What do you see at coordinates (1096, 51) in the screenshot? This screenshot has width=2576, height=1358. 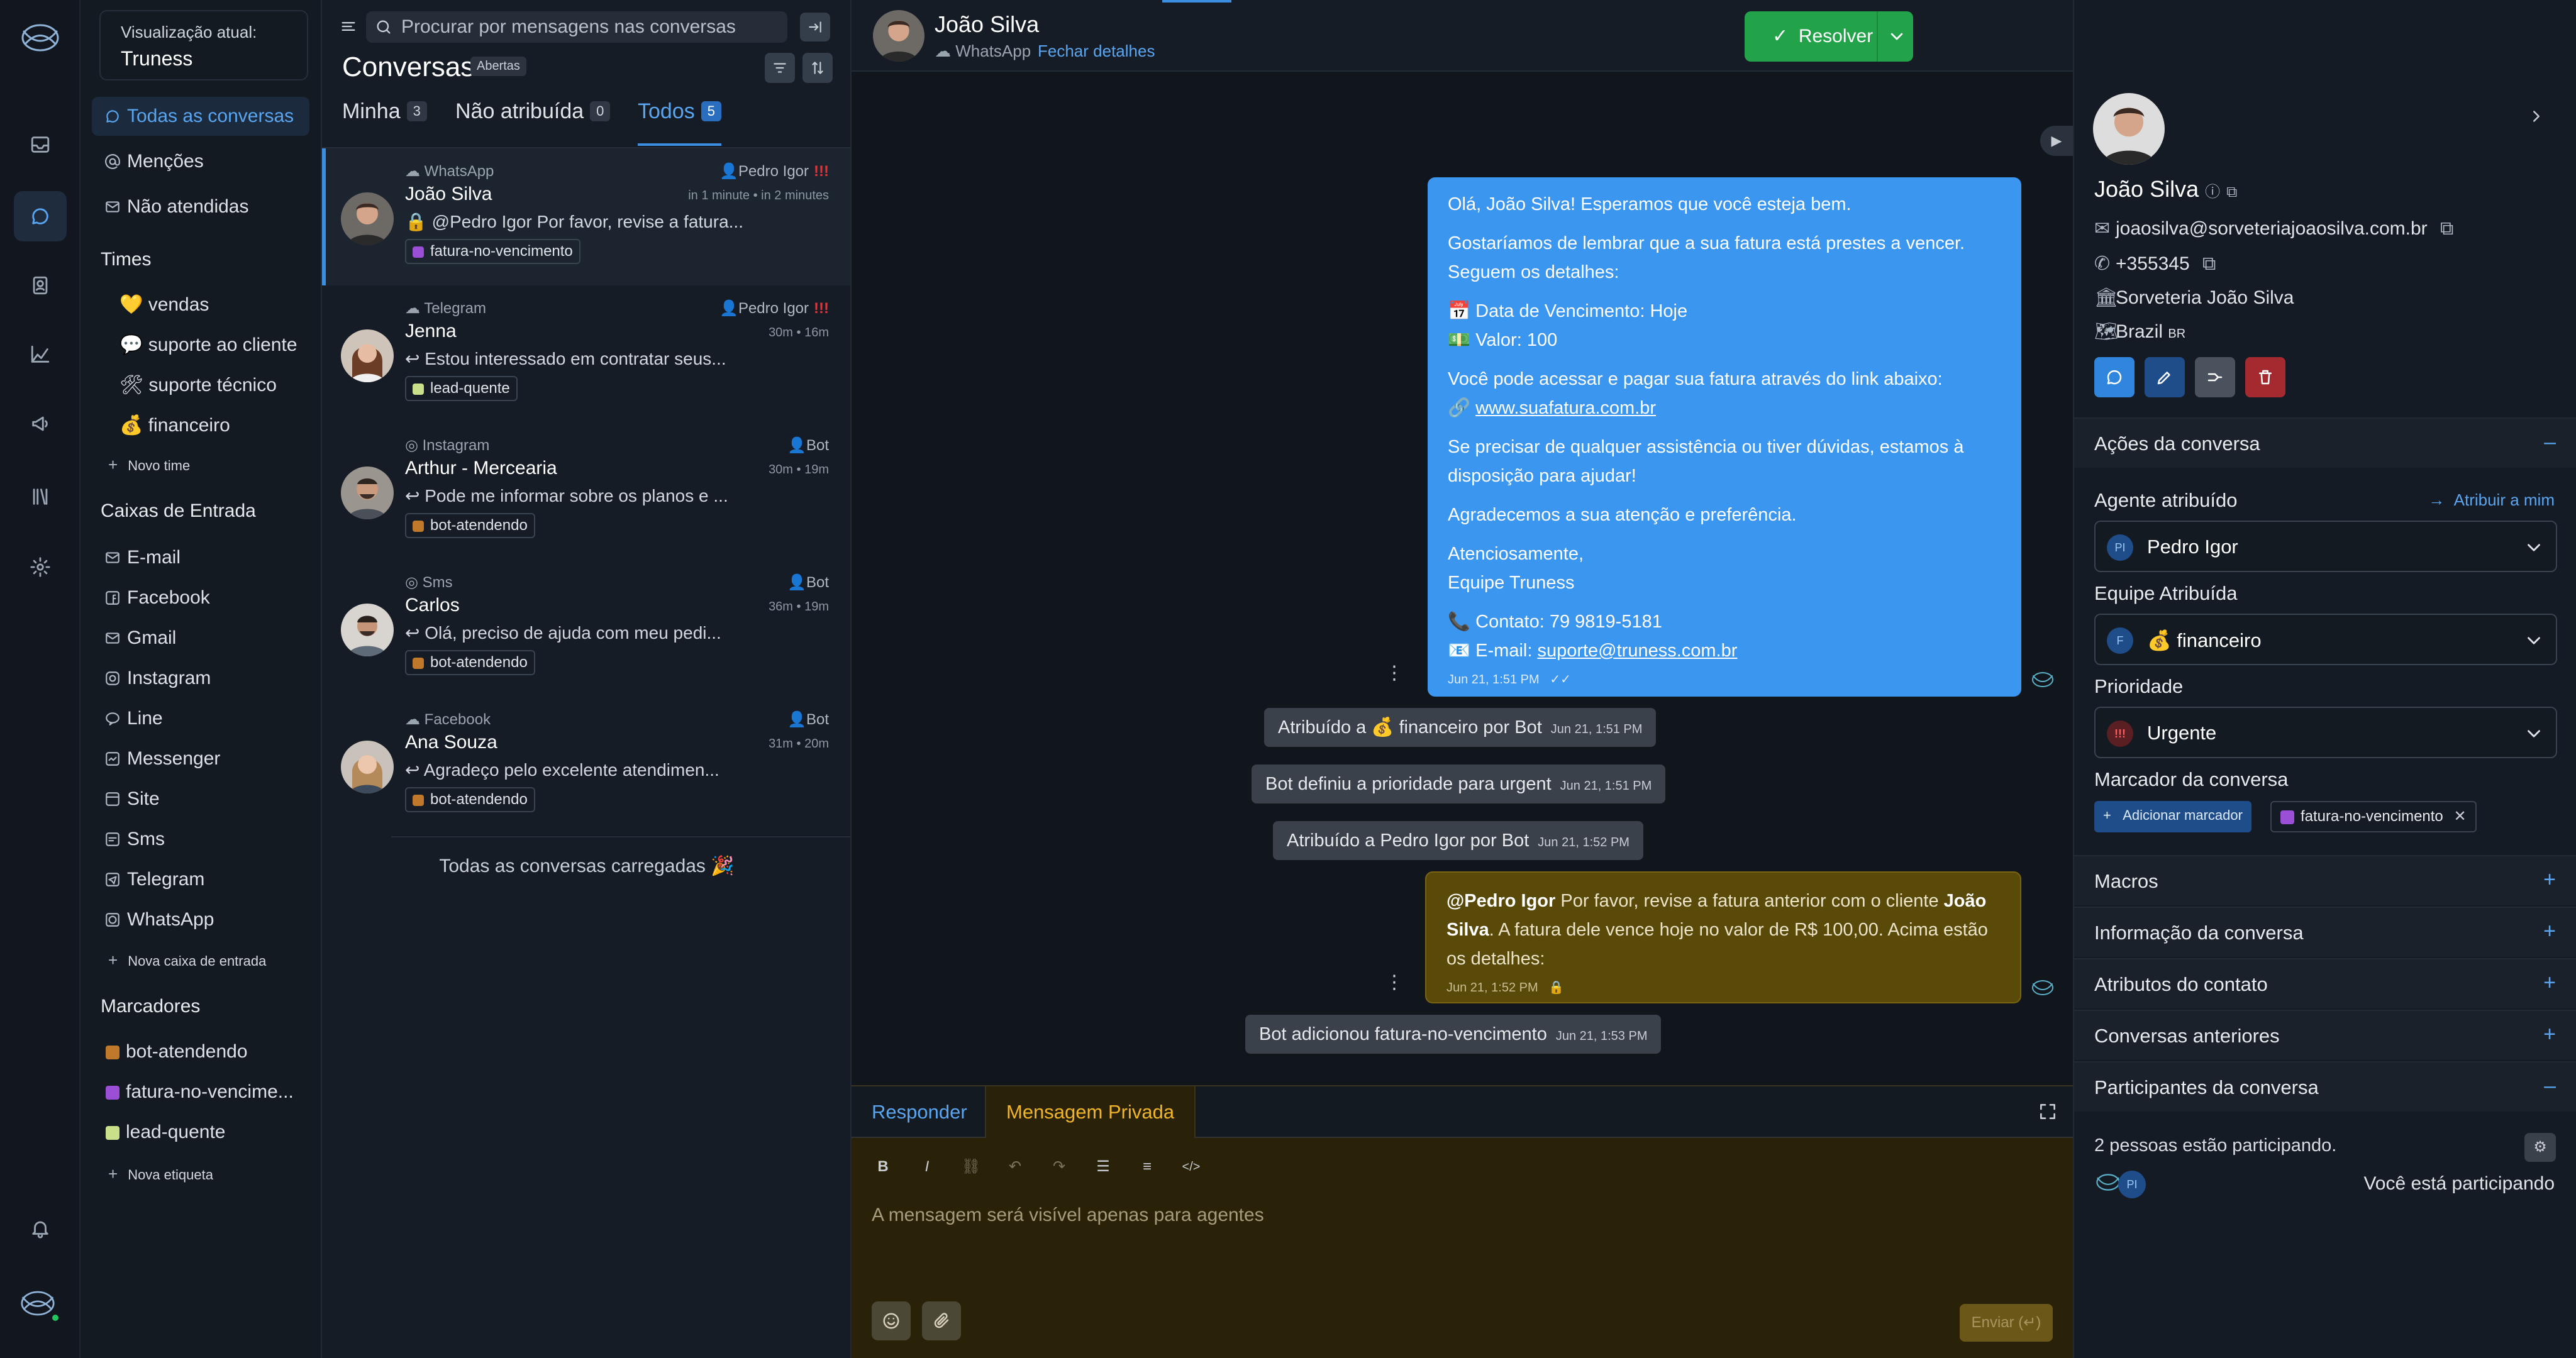 I see `close-details-link: Fechar detalhes` at bounding box center [1096, 51].